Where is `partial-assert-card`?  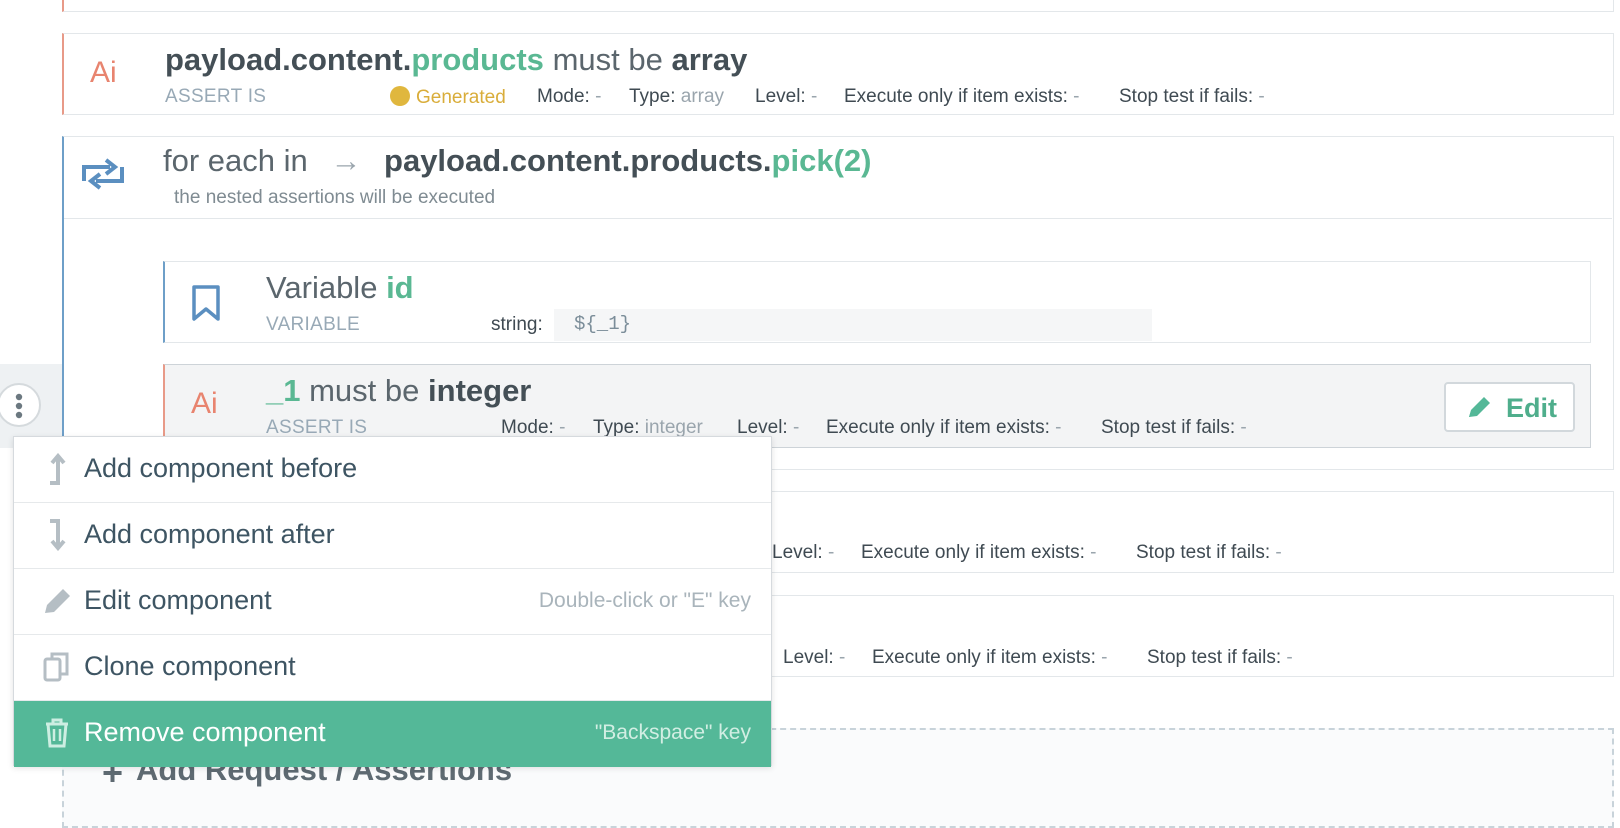 partial-assert-card is located at coordinates (838, 6).